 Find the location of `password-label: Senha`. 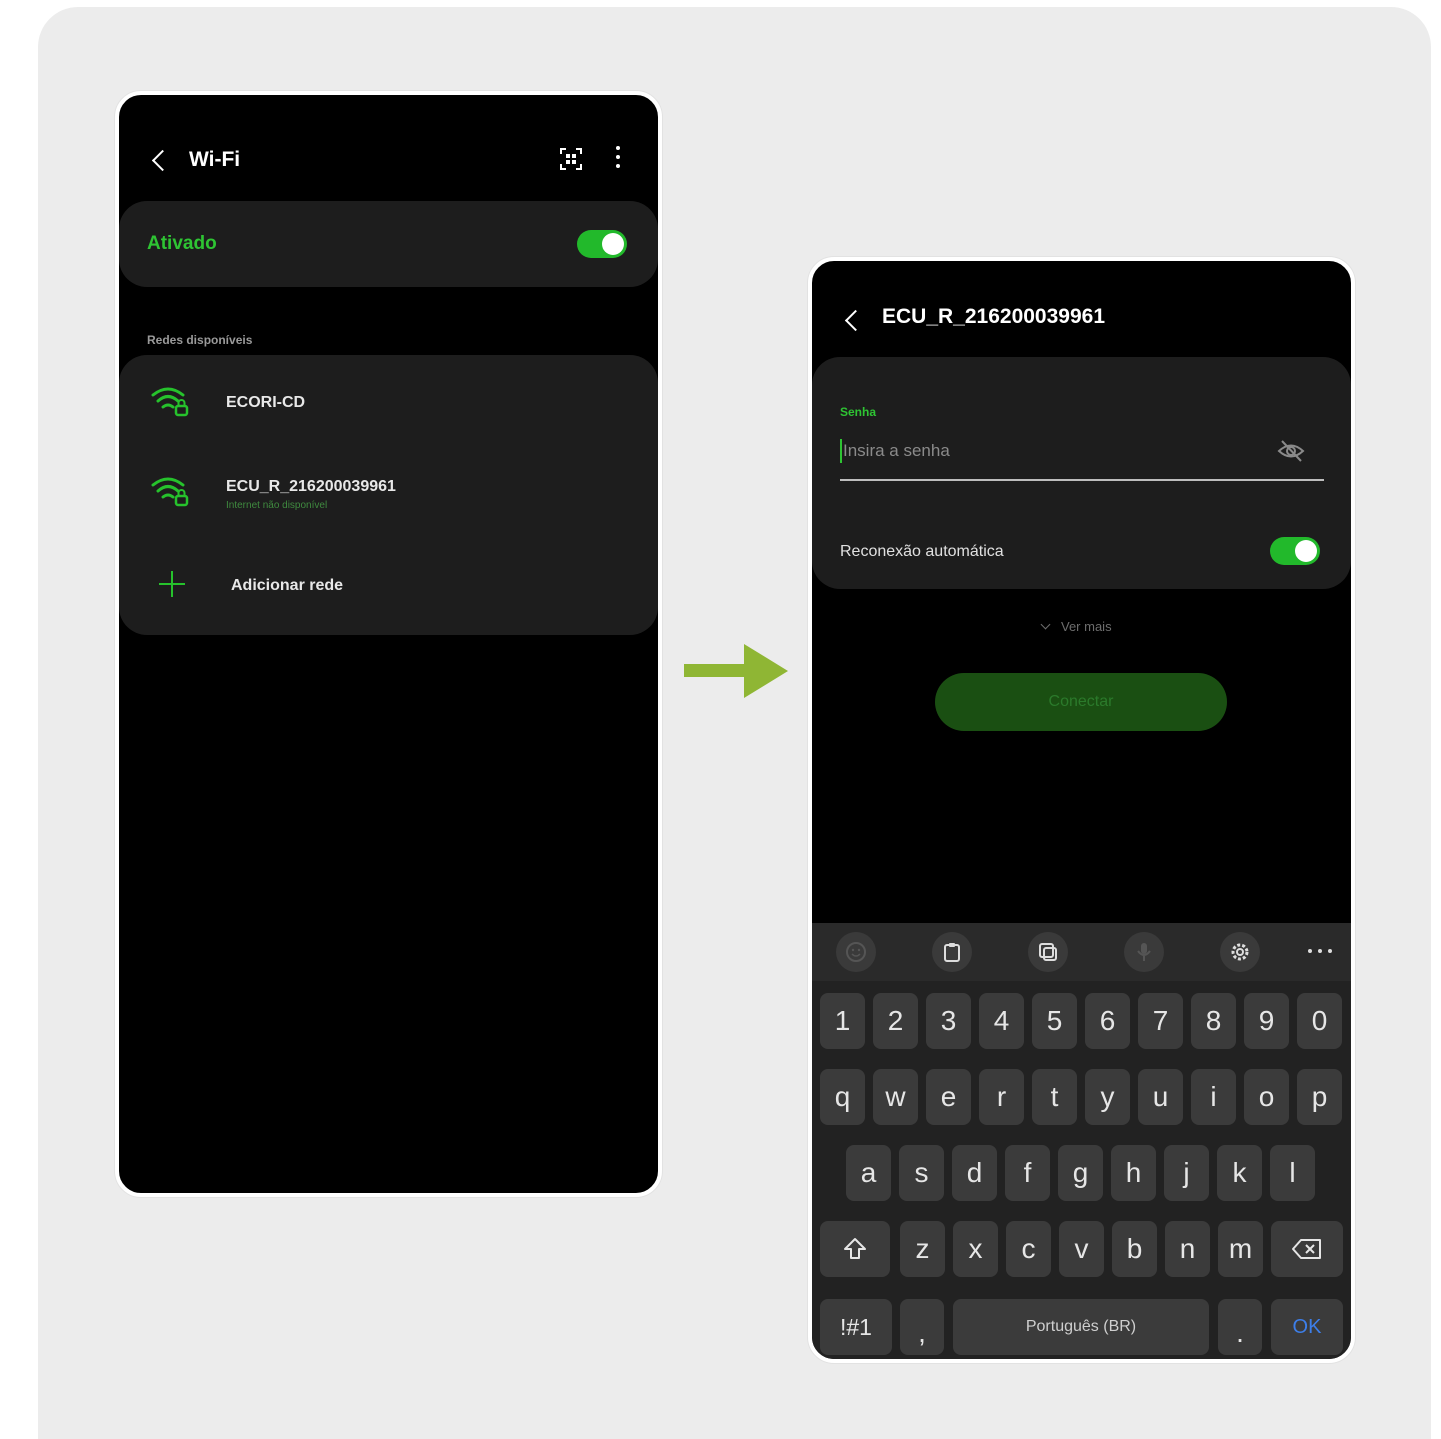

password-label: Senha is located at coordinates (858, 412).